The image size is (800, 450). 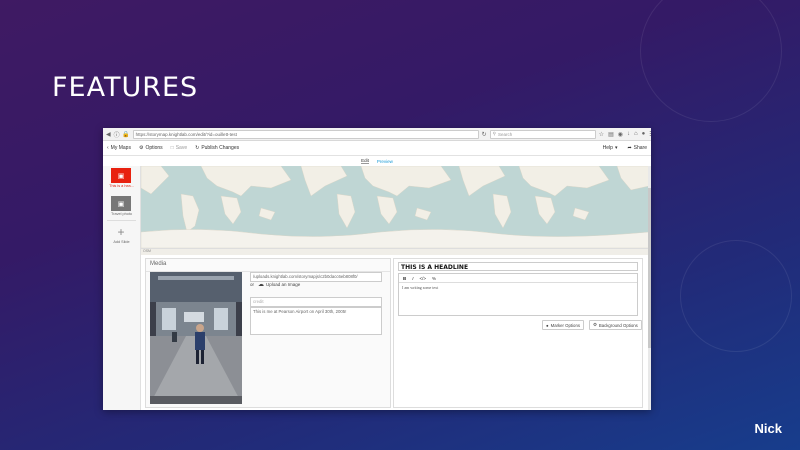 I want to click on sidebar-divider, so click(x=121, y=220).